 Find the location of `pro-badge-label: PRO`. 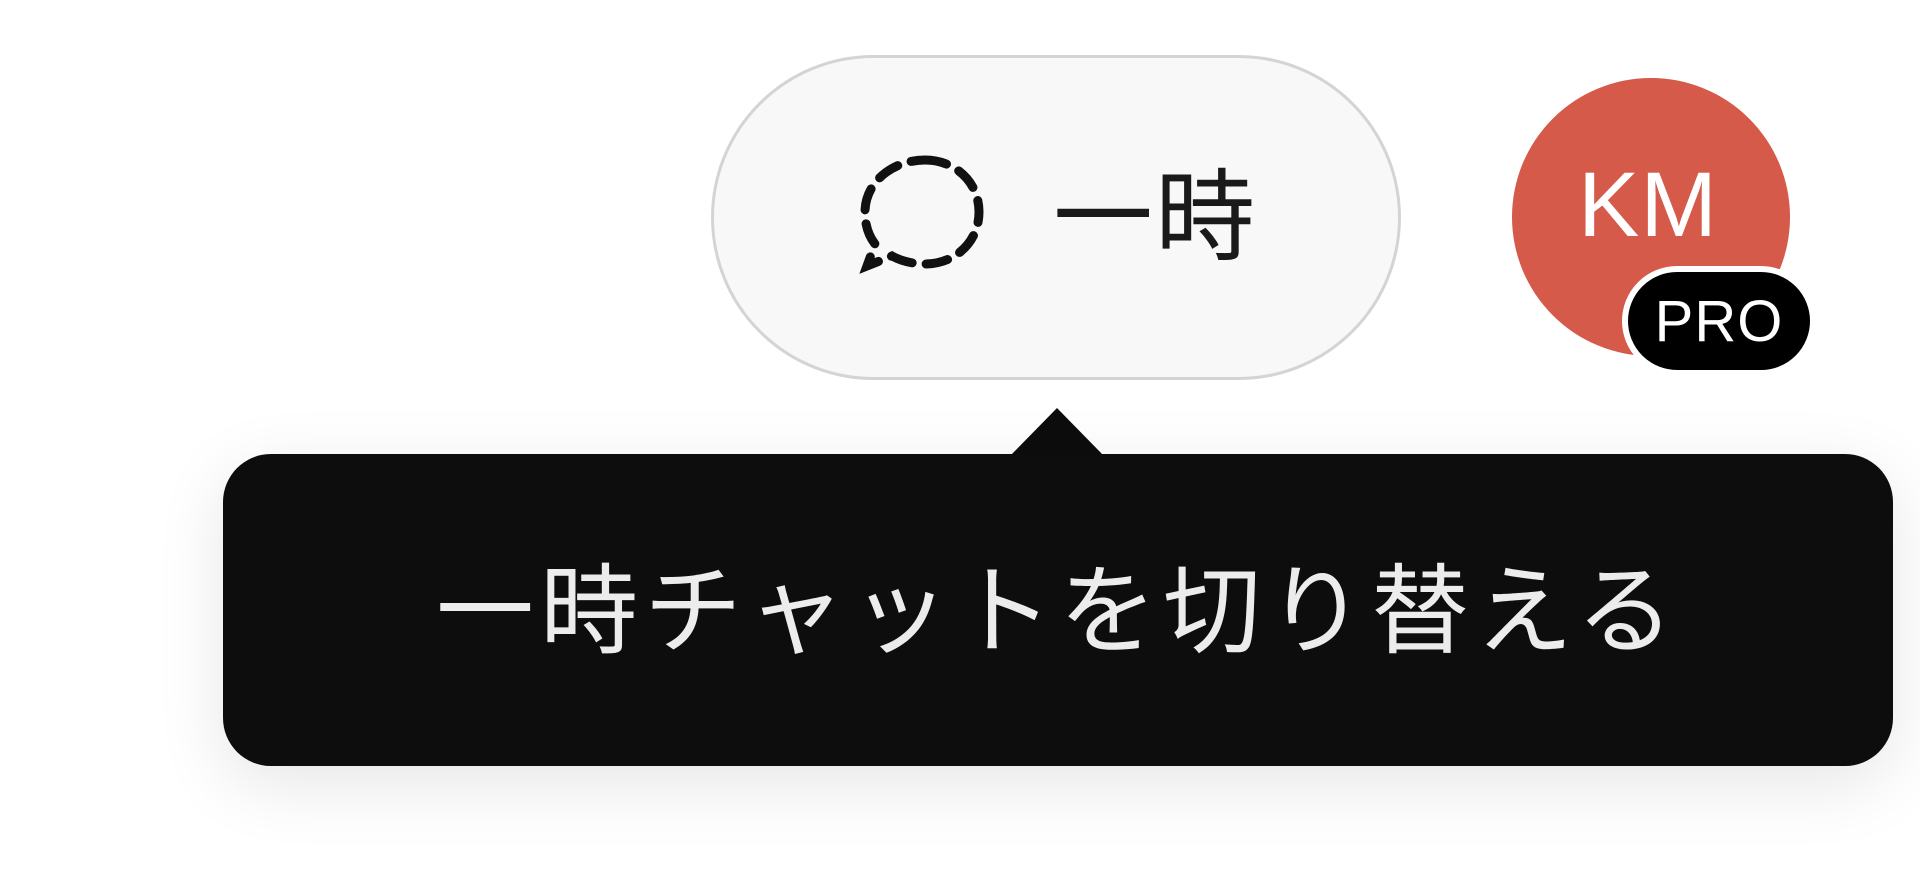

pro-badge-label: PRO is located at coordinates (1719, 321).